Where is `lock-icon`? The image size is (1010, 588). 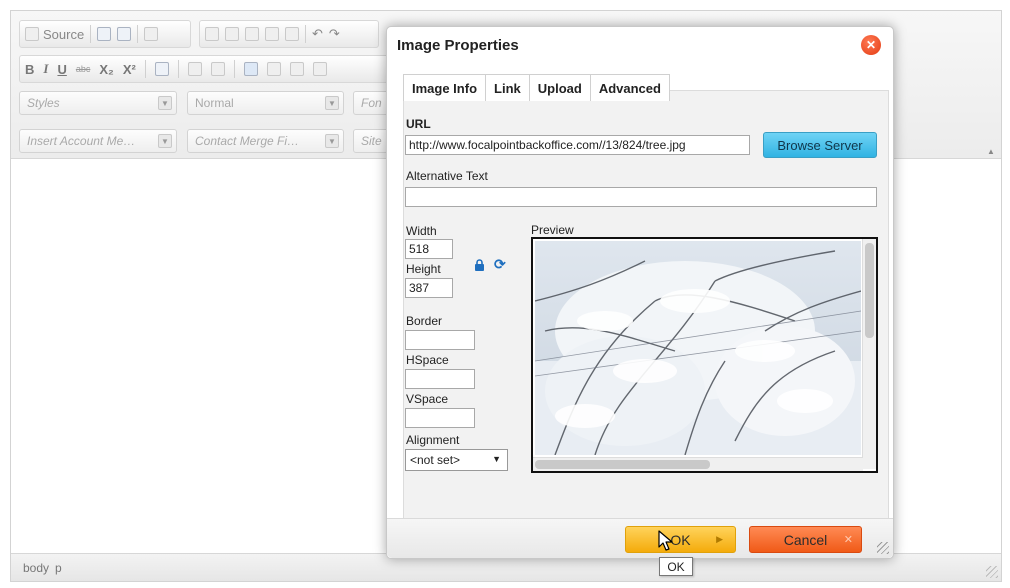 lock-icon is located at coordinates (479, 265).